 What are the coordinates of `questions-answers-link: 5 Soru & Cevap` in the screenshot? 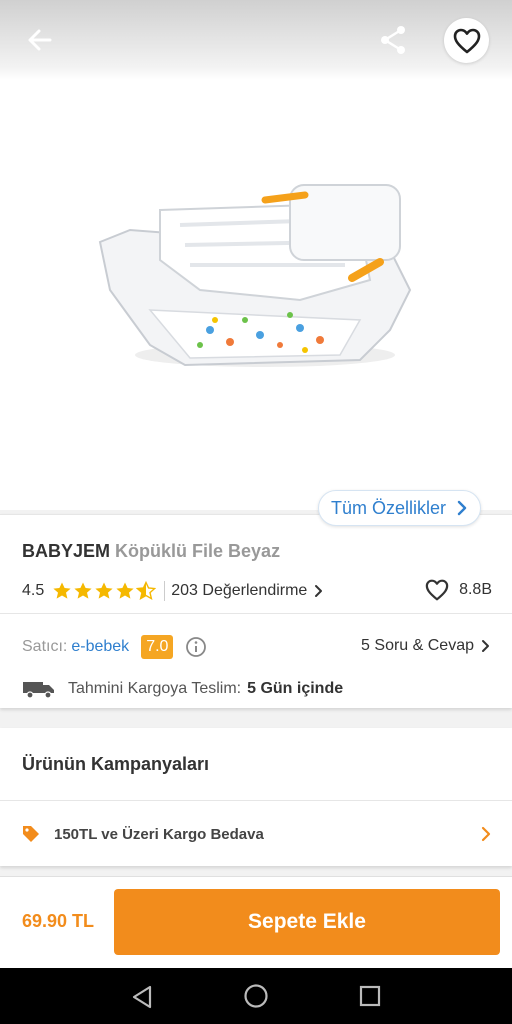 It's located at (426, 646).